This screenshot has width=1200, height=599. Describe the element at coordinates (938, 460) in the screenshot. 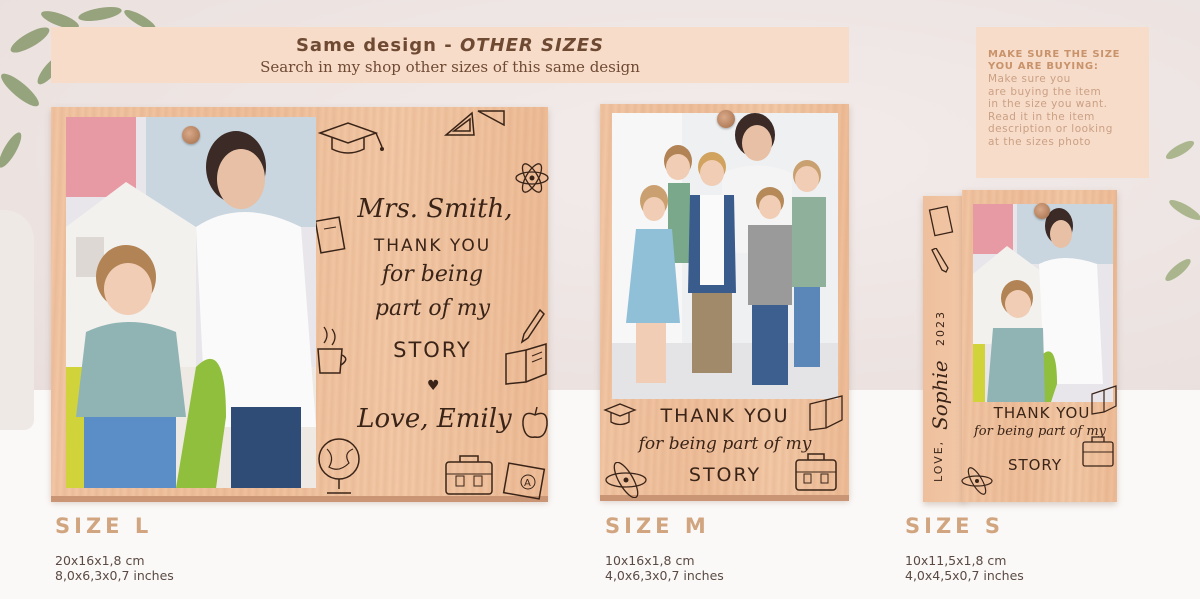

I see `frame-small-side-love: LOVE,` at that location.